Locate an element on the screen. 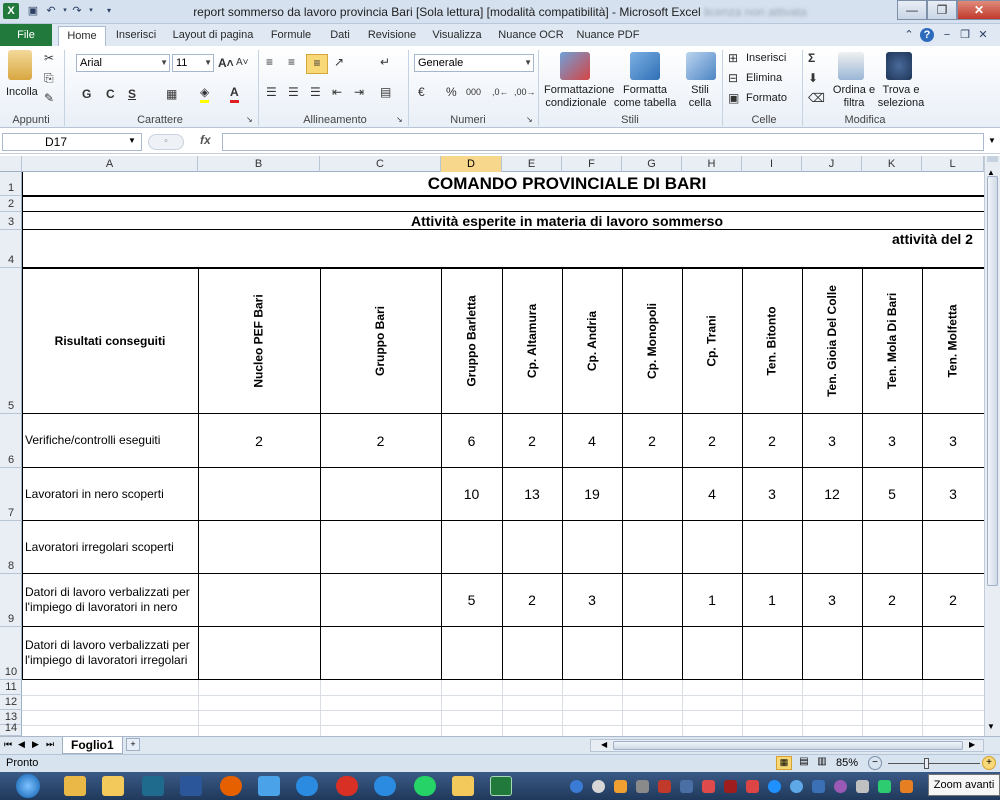 The height and width of the screenshot is (800, 1000). format-as-table-icon is located at coordinates (645, 66).